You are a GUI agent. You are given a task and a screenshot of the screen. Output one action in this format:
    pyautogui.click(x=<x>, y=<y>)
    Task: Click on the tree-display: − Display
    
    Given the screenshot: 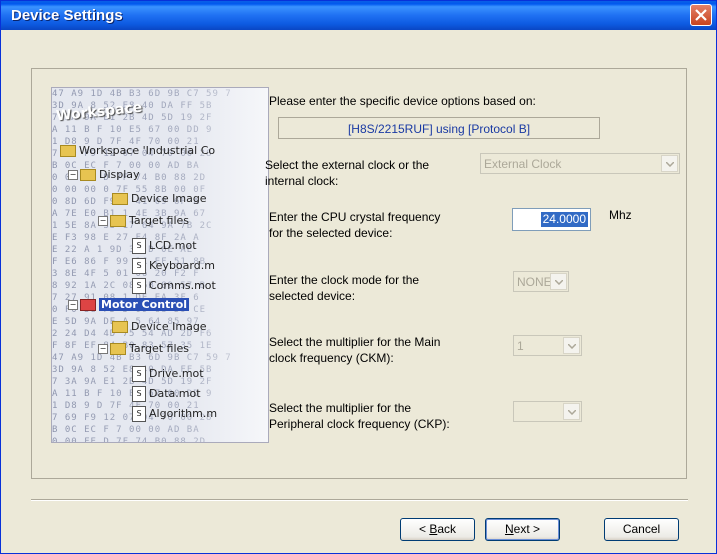 What is the action you would take?
    pyautogui.click(x=104, y=174)
    